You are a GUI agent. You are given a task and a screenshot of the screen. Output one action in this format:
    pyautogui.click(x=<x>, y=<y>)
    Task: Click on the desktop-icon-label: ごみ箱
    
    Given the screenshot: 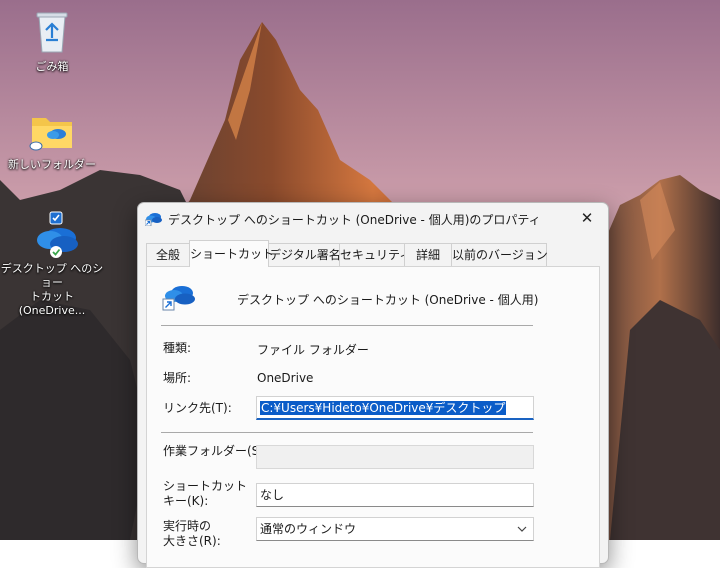 What is the action you would take?
    pyautogui.click(x=52, y=66)
    